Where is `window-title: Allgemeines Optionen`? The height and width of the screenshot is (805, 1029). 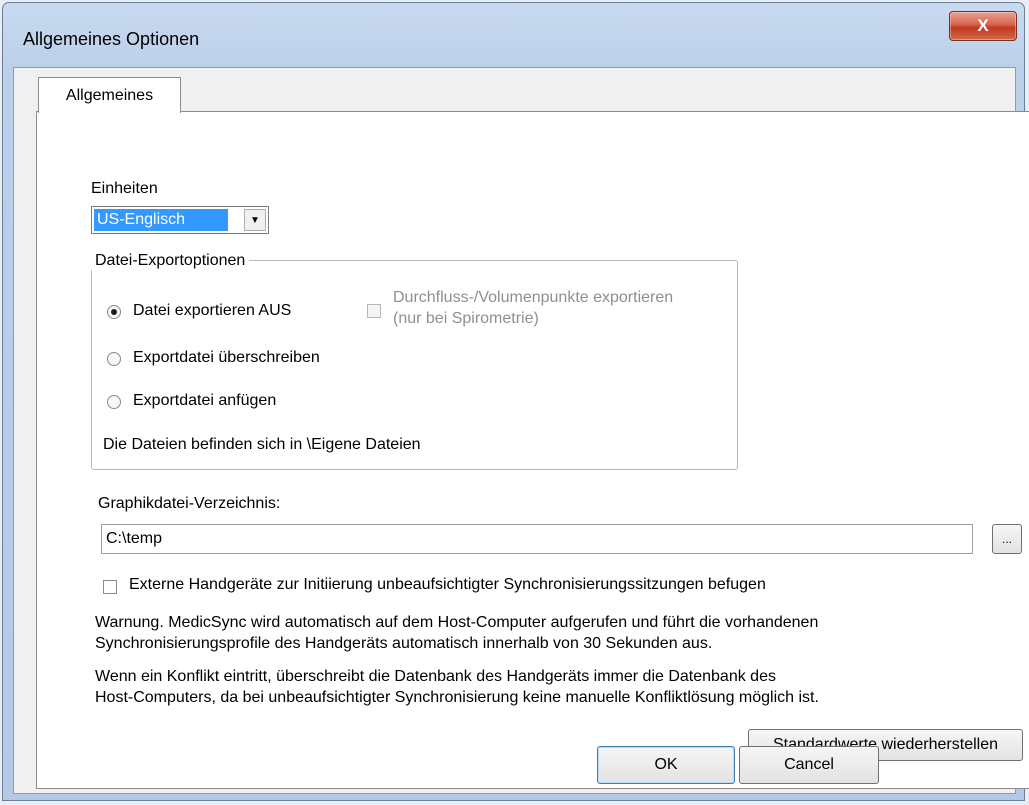 window-title: Allgemeines Optionen is located at coordinates (111, 39).